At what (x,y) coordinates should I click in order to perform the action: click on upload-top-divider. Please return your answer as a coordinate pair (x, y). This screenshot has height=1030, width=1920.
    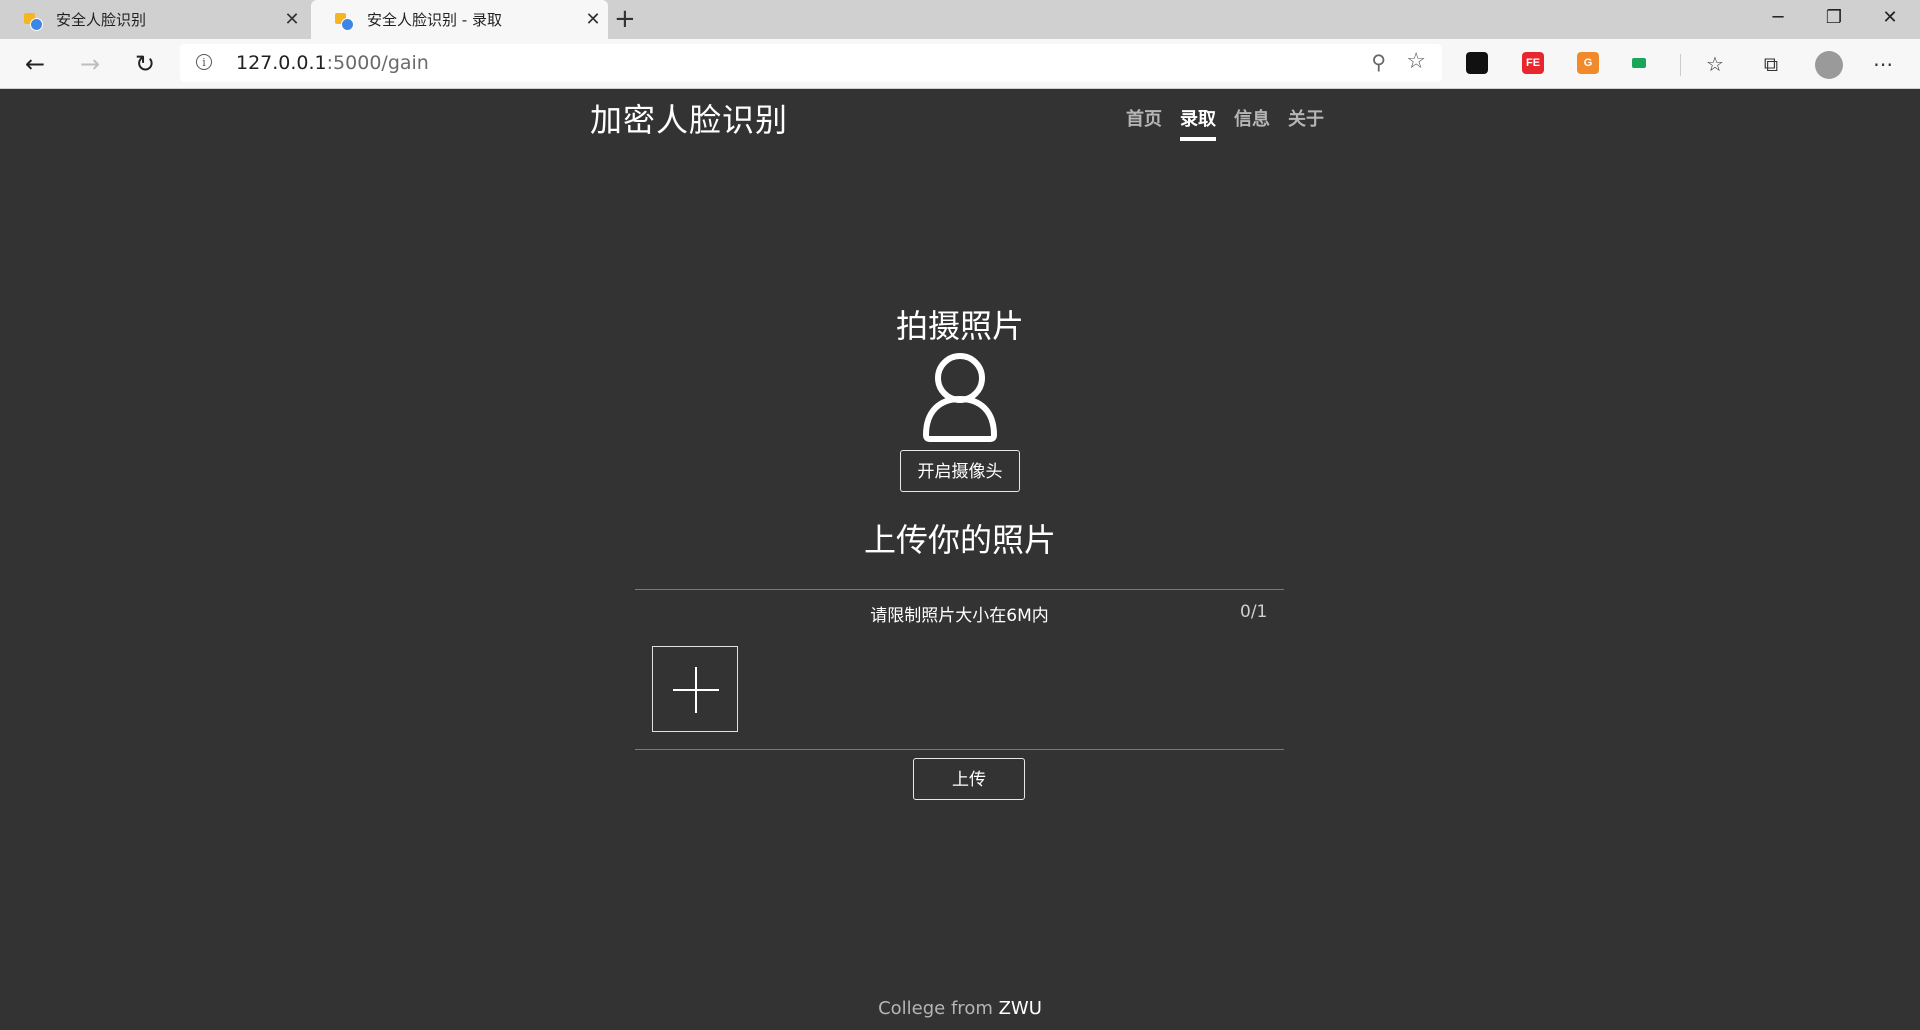
    Looking at the image, I should click on (959, 589).